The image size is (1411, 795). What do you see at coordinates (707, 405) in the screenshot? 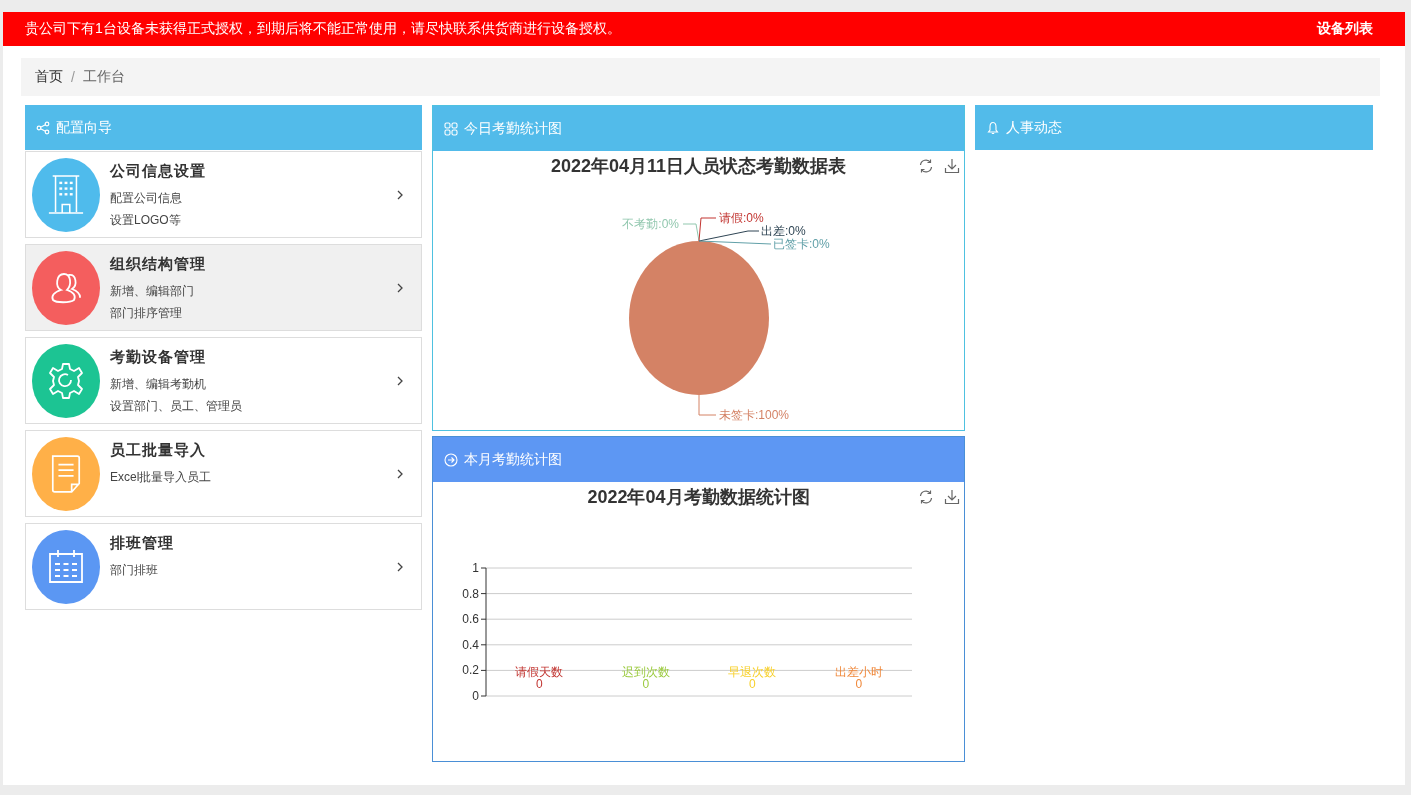
I see `leader-line` at bounding box center [707, 405].